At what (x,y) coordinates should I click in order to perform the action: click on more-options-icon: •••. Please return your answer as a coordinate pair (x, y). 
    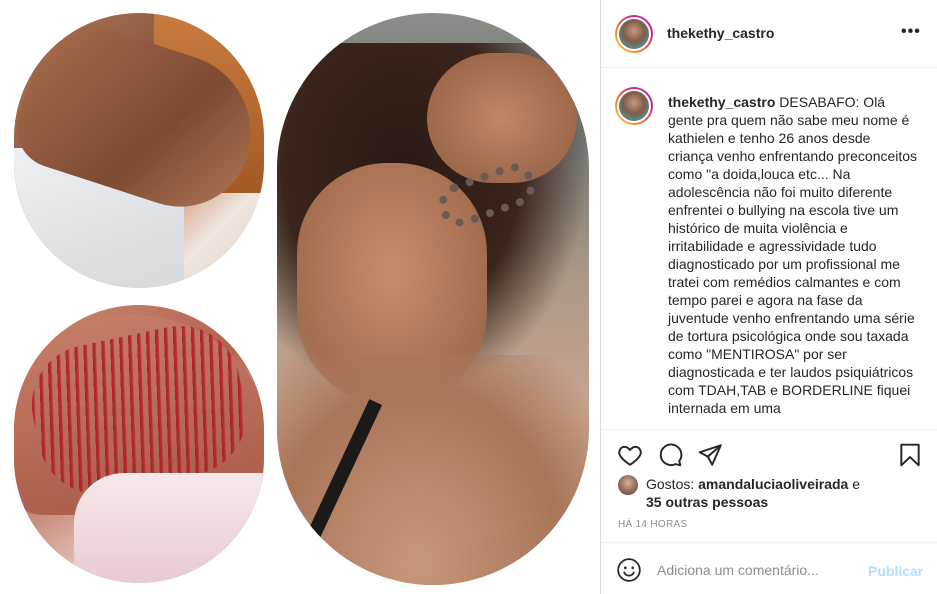
    Looking at the image, I should click on (912, 34).